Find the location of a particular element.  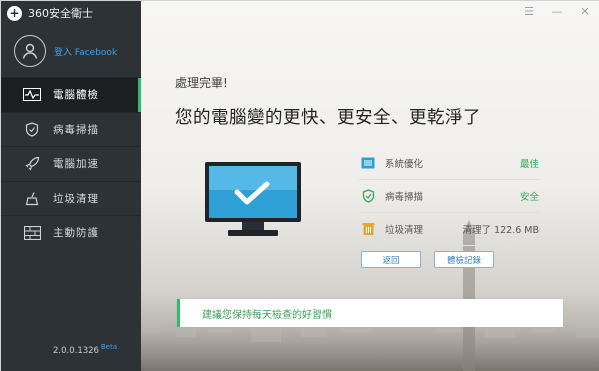

sidebar-item-label: 病毒掃描 is located at coordinates (76, 129).